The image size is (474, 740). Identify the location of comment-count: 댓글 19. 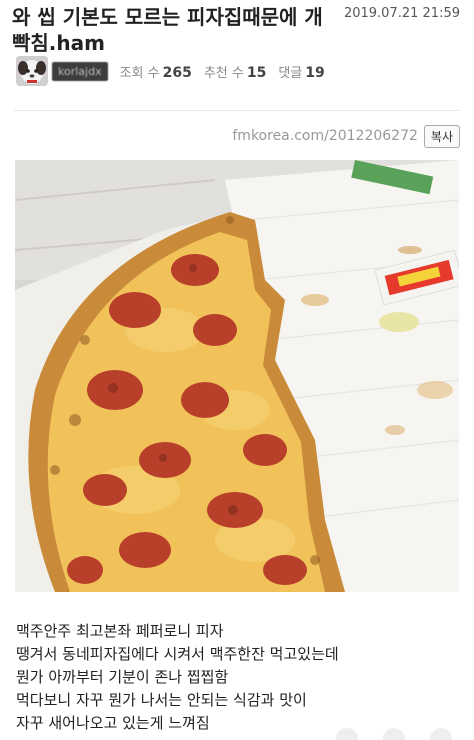
(301, 71).